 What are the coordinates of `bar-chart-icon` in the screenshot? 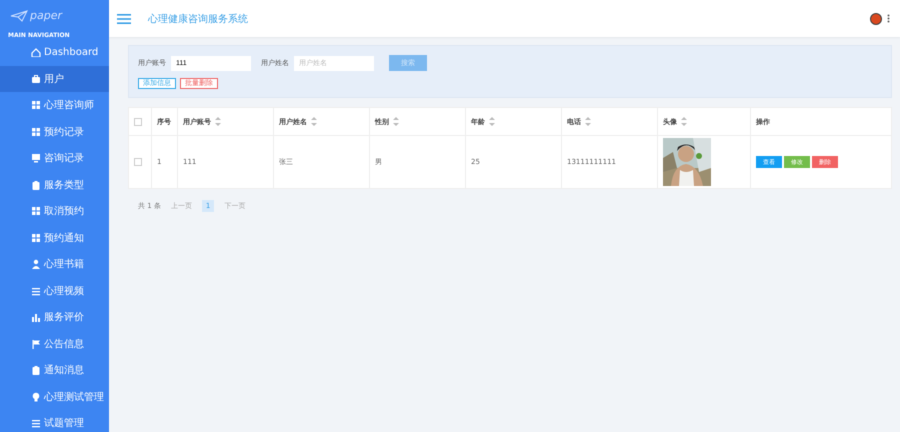 It's located at (36, 317).